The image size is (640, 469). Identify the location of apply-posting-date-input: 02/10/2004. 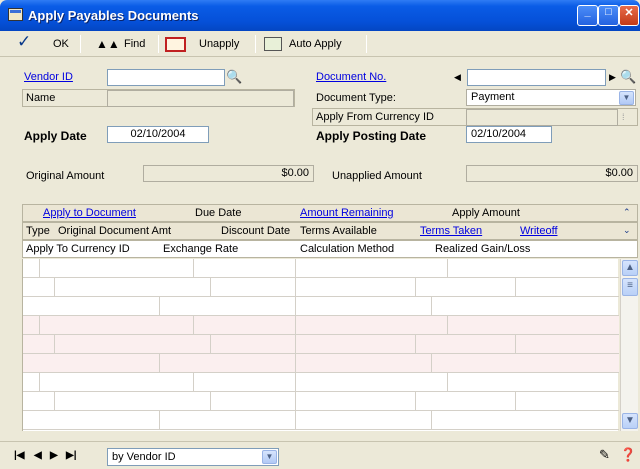
(509, 134).